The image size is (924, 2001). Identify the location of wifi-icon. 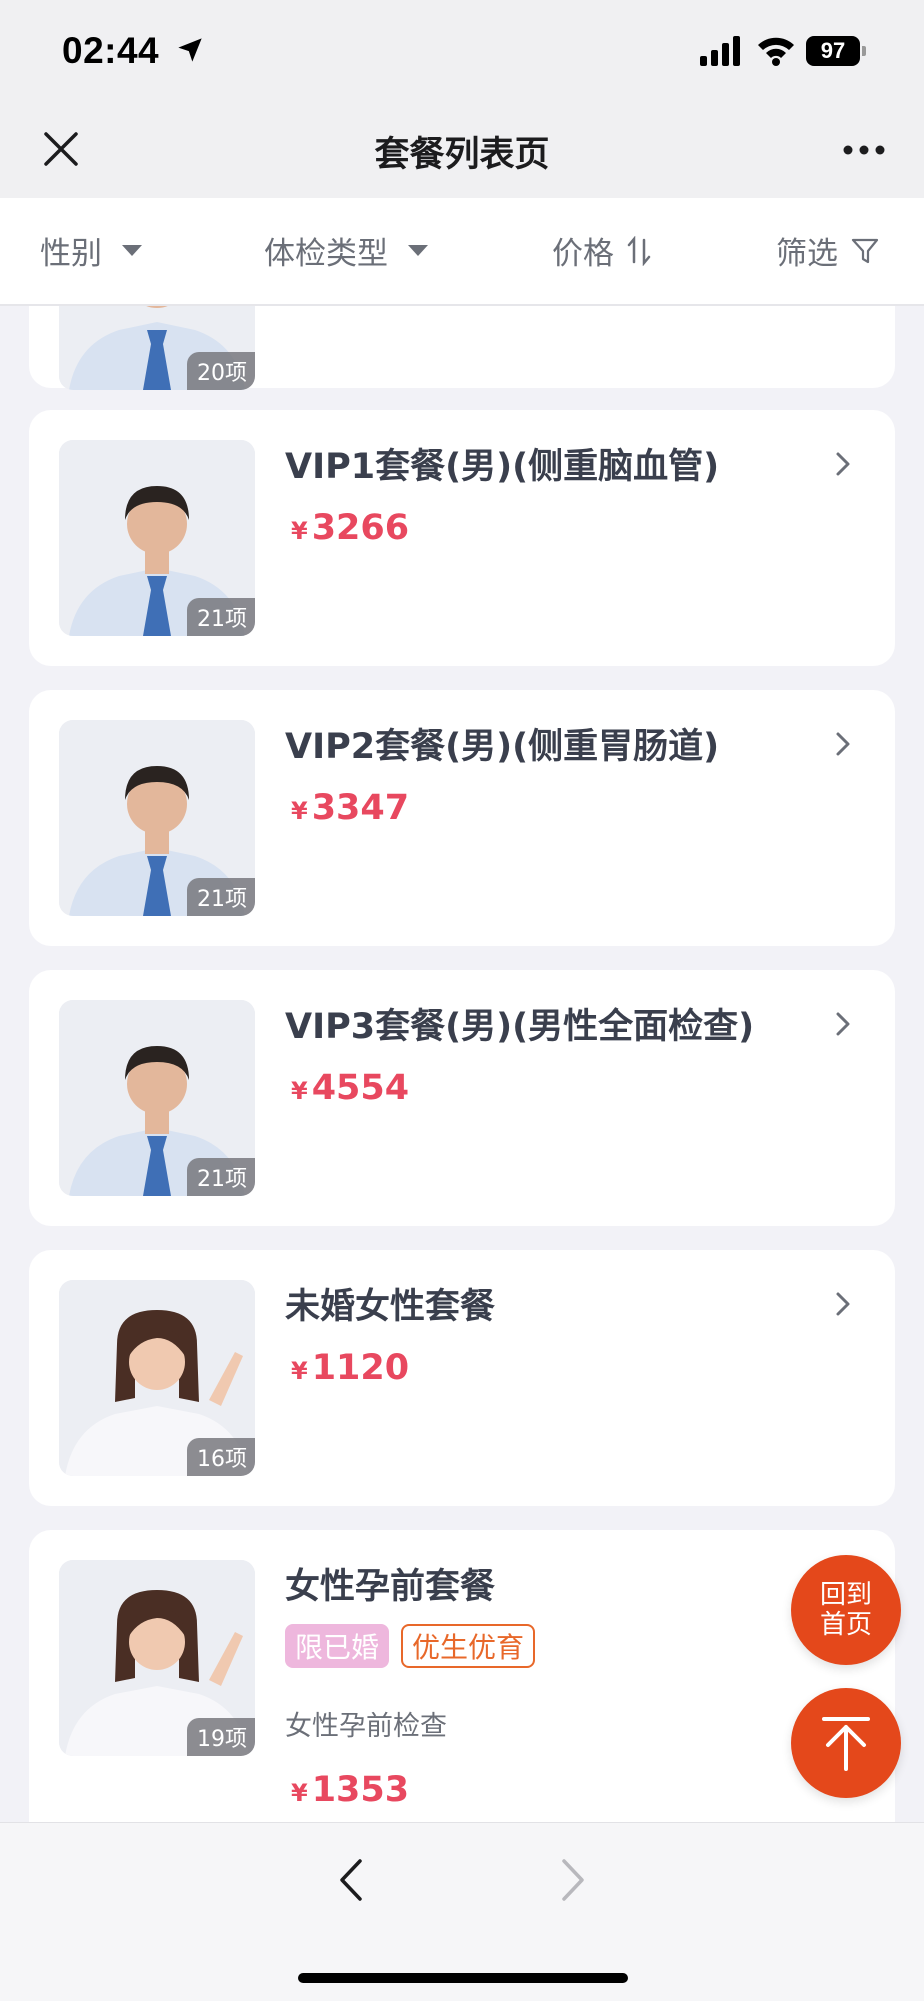
(776, 51).